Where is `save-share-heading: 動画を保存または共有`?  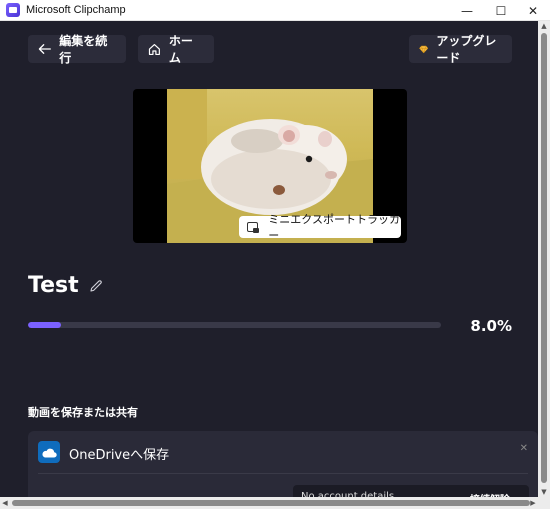 save-share-heading: 動画を保存または共有 is located at coordinates (83, 412).